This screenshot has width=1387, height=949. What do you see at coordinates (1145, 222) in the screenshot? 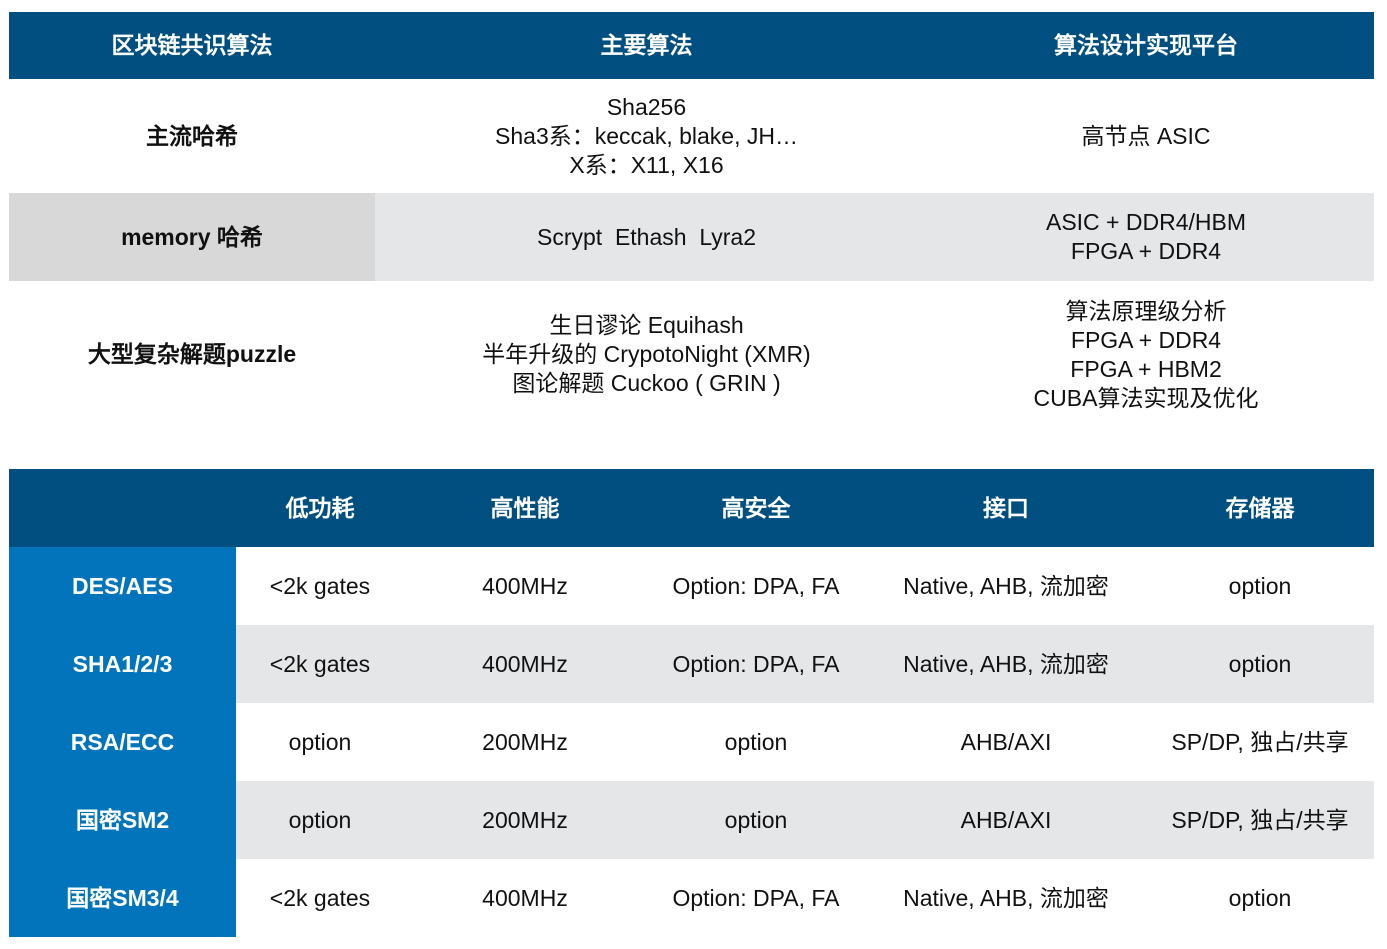
I see `platform-line: ASIC + DDR4/HBM` at bounding box center [1145, 222].